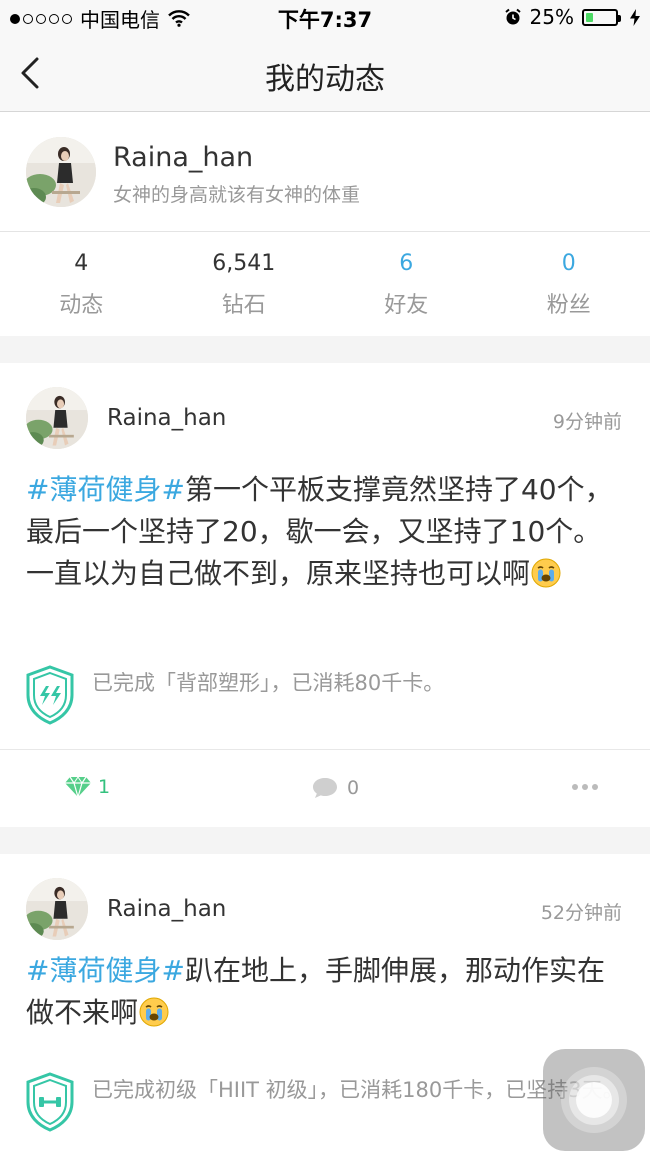 This screenshot has height=1156, width=650. I want to click on charging-icon, so click(635, 17).